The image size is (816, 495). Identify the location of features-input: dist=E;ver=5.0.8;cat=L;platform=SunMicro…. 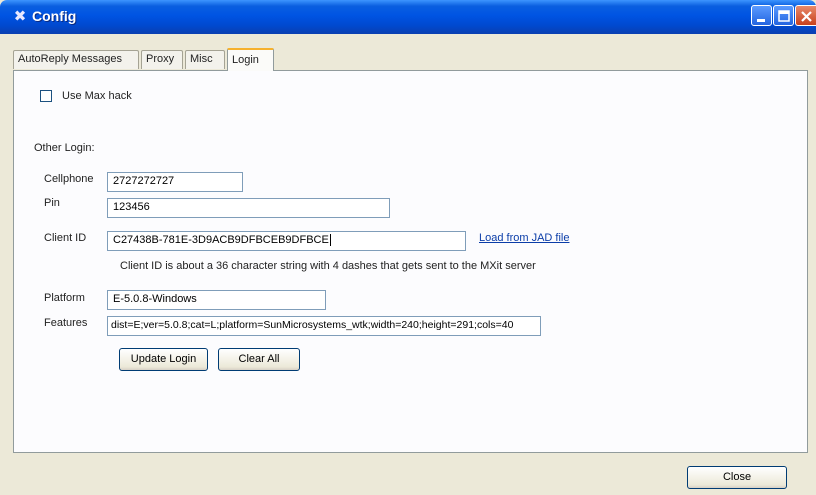
(324, 326).